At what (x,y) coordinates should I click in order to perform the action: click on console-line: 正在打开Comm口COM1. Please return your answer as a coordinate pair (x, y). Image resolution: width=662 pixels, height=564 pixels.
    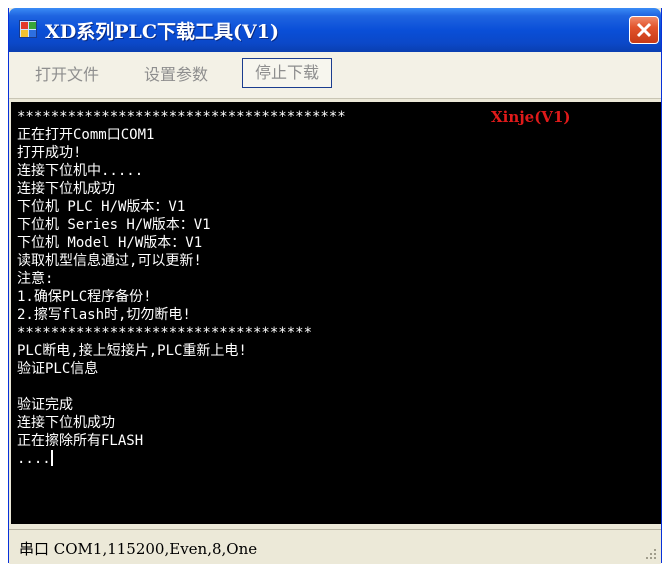
    Looking at the image, I should click on (86, 135).